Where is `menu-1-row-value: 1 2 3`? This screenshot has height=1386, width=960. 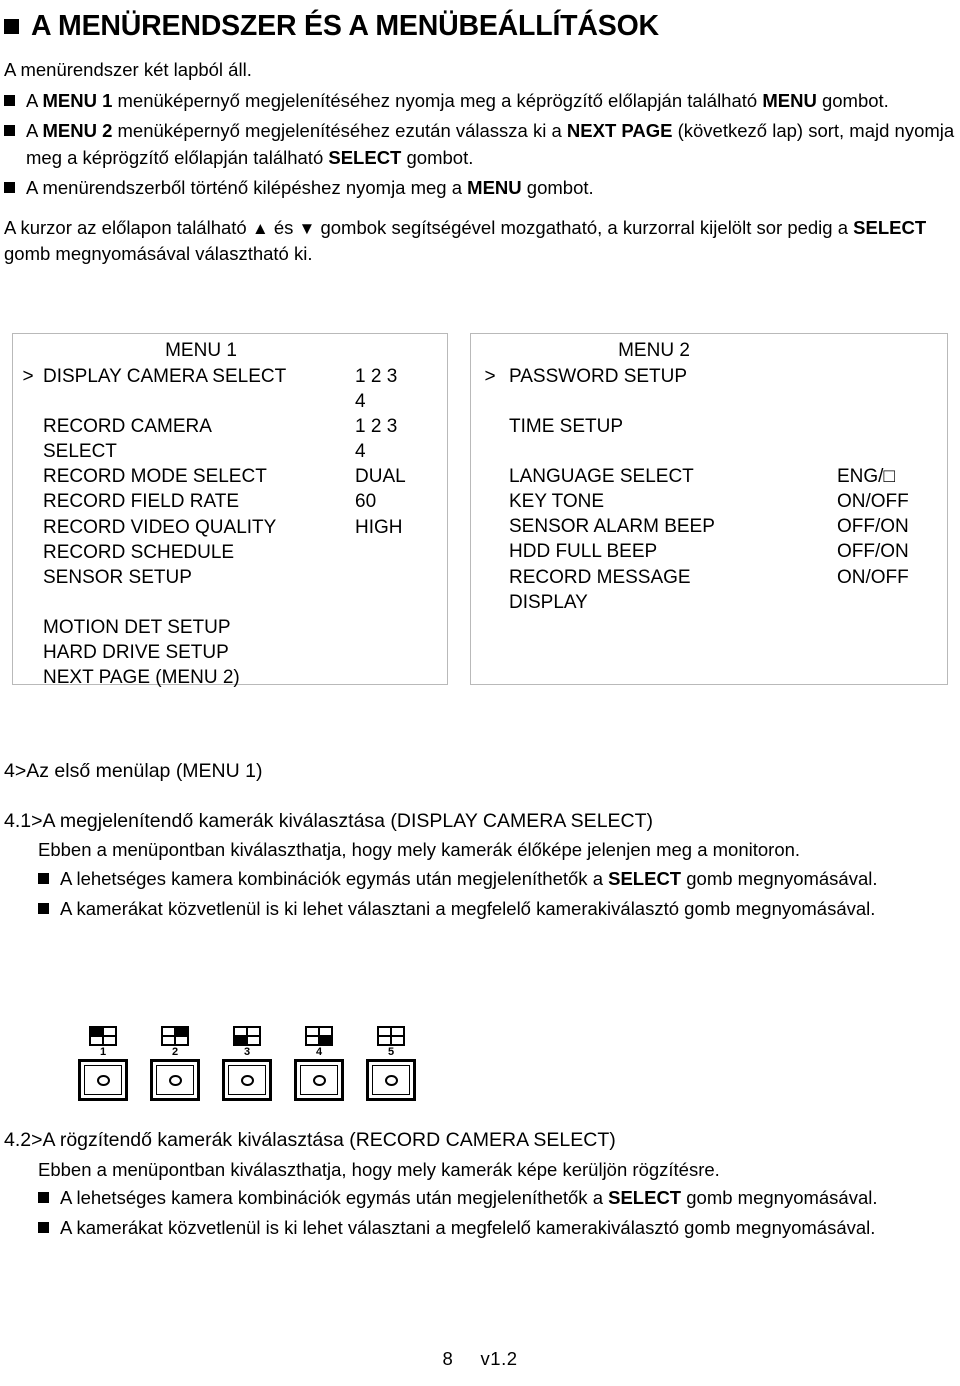
menu-1-row-value: 1 2 3 is located at coordinates (376, 427).